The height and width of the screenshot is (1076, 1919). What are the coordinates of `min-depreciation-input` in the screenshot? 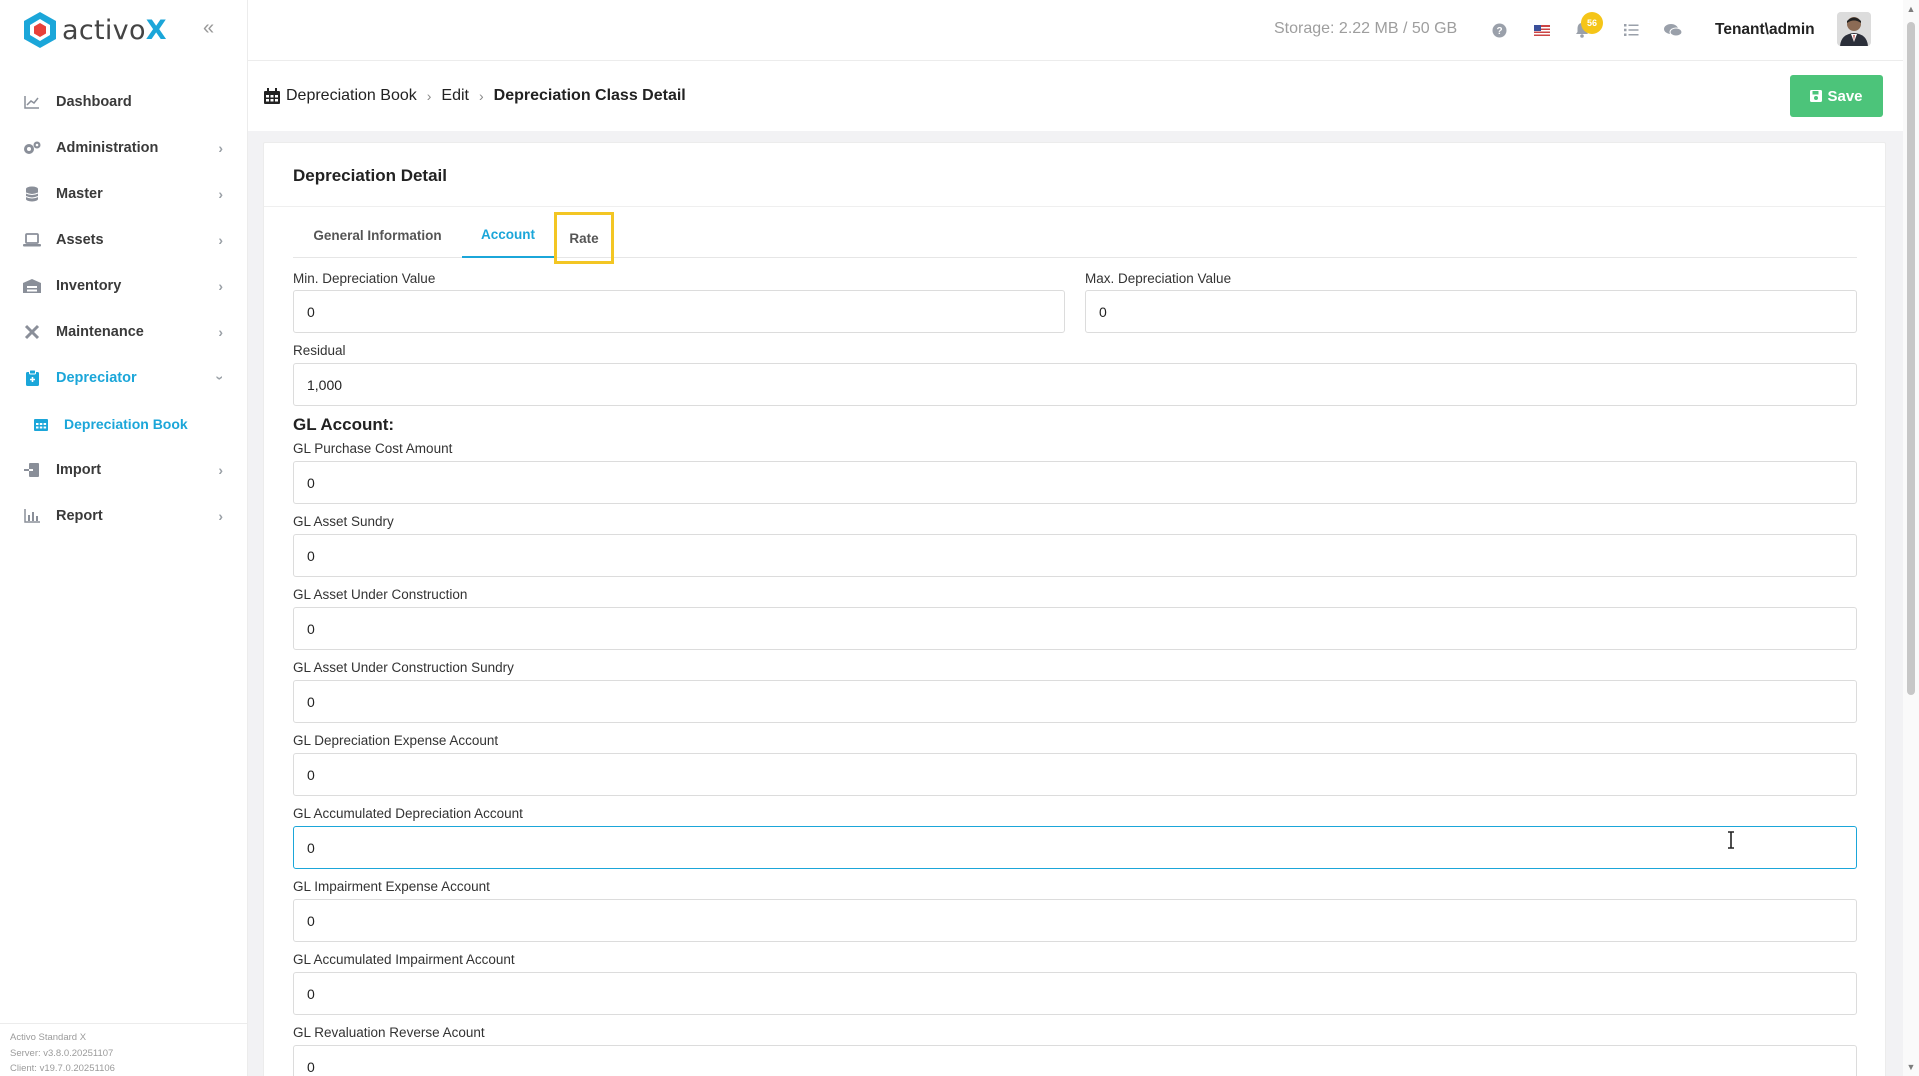 It's located at (679, 311).